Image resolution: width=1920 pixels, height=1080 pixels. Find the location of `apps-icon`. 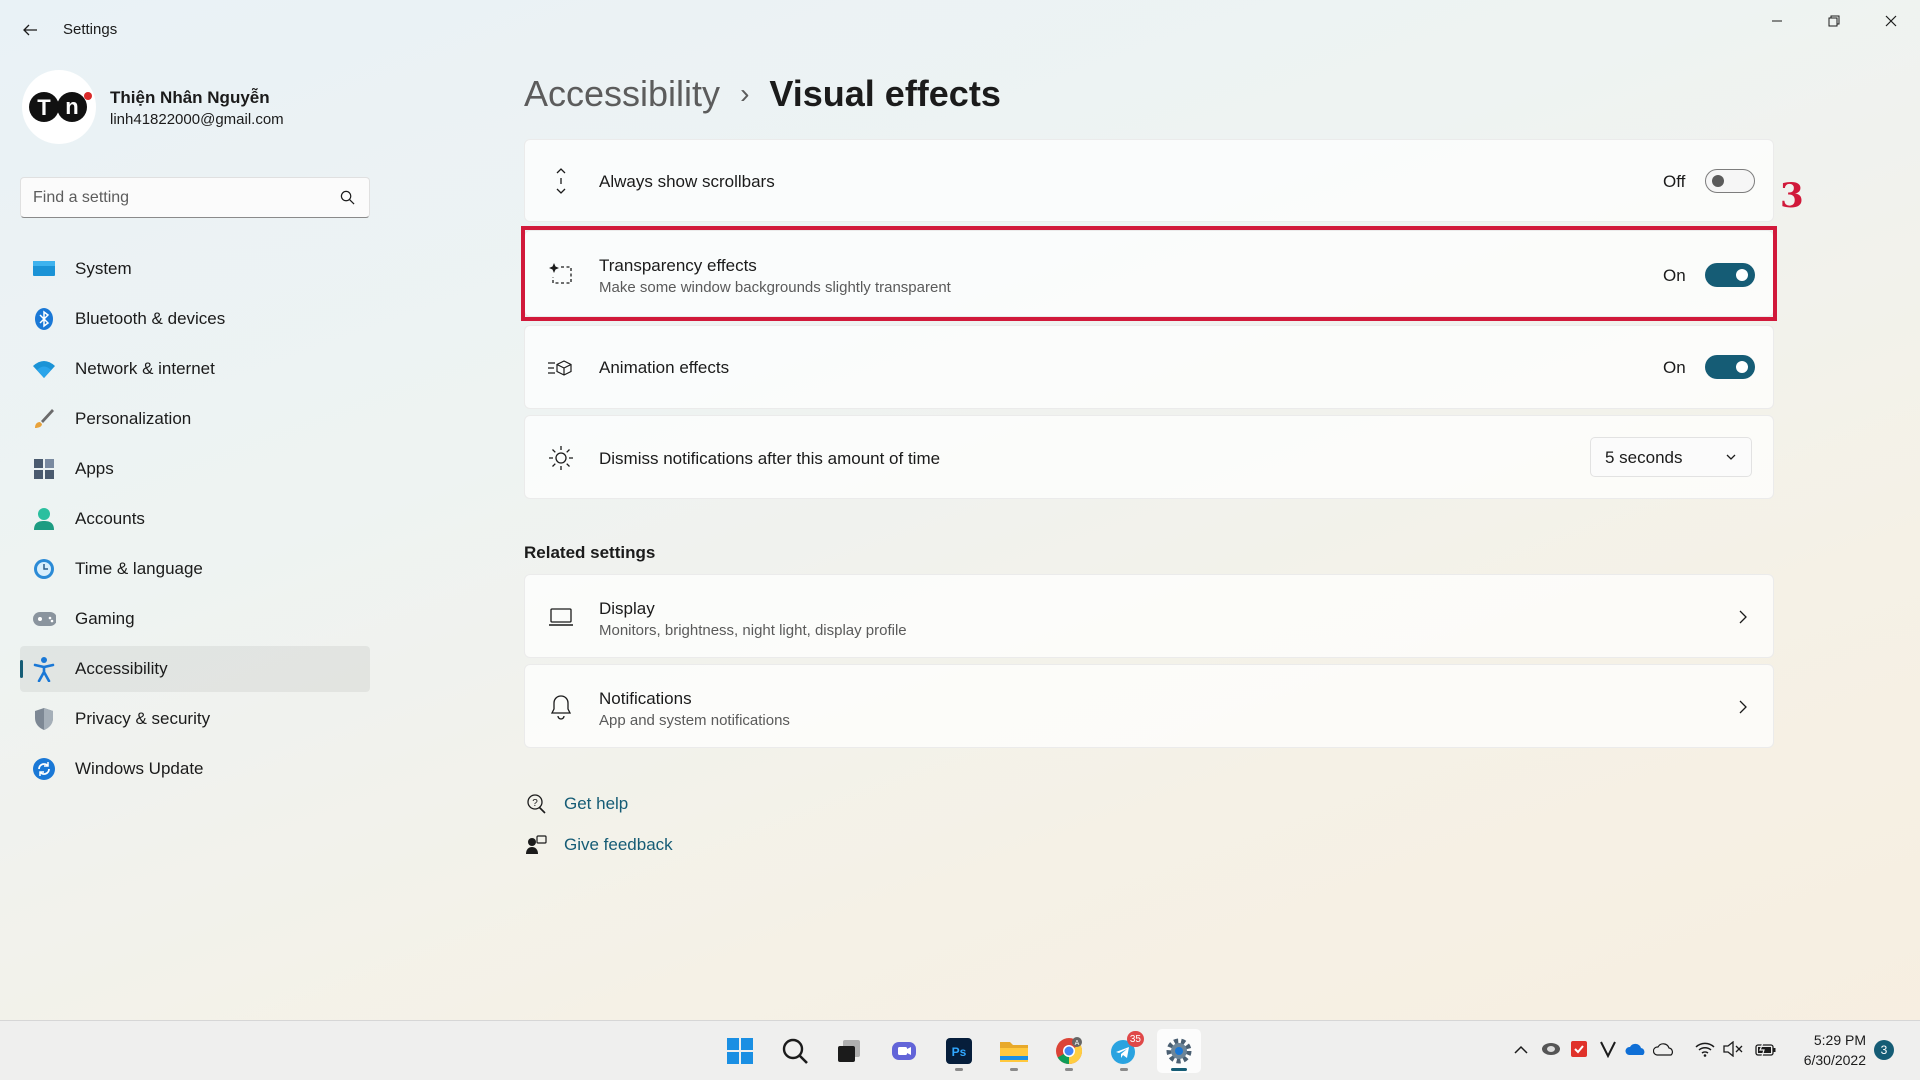

apps-icon is located at coordinates (44, 469).